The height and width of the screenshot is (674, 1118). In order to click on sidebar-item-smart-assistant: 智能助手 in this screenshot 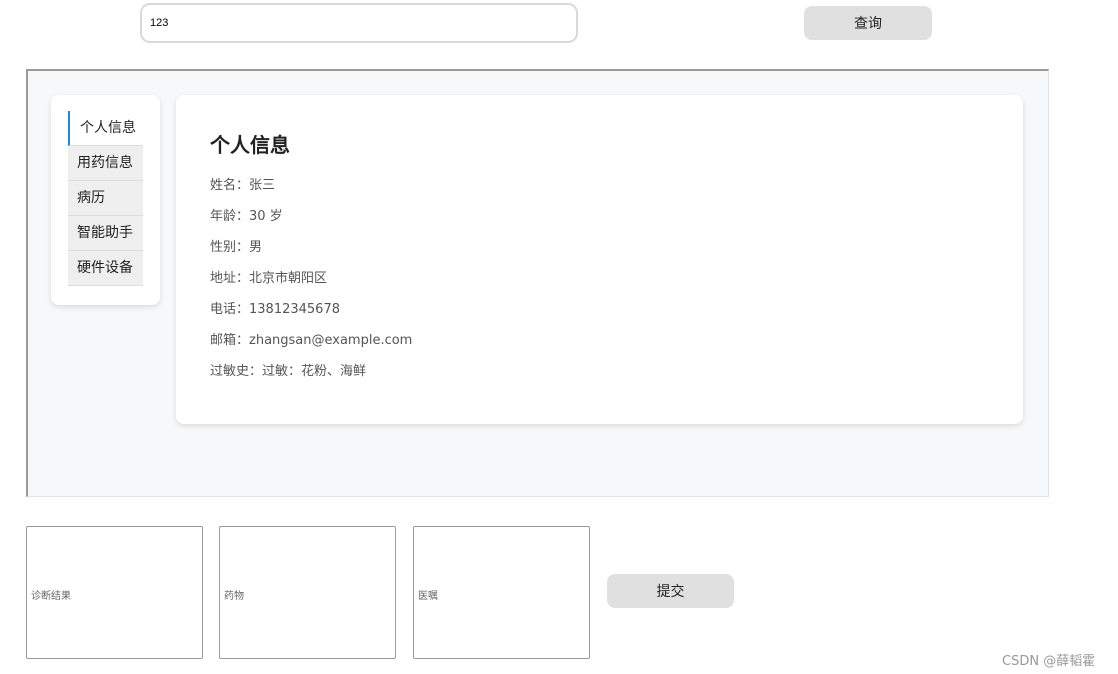, I will do `click(105, 233)`.